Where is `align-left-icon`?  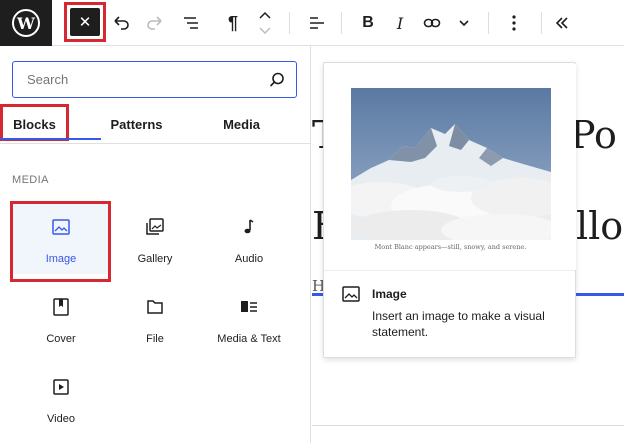
align-left-icon is located at coordinates (317, 23).